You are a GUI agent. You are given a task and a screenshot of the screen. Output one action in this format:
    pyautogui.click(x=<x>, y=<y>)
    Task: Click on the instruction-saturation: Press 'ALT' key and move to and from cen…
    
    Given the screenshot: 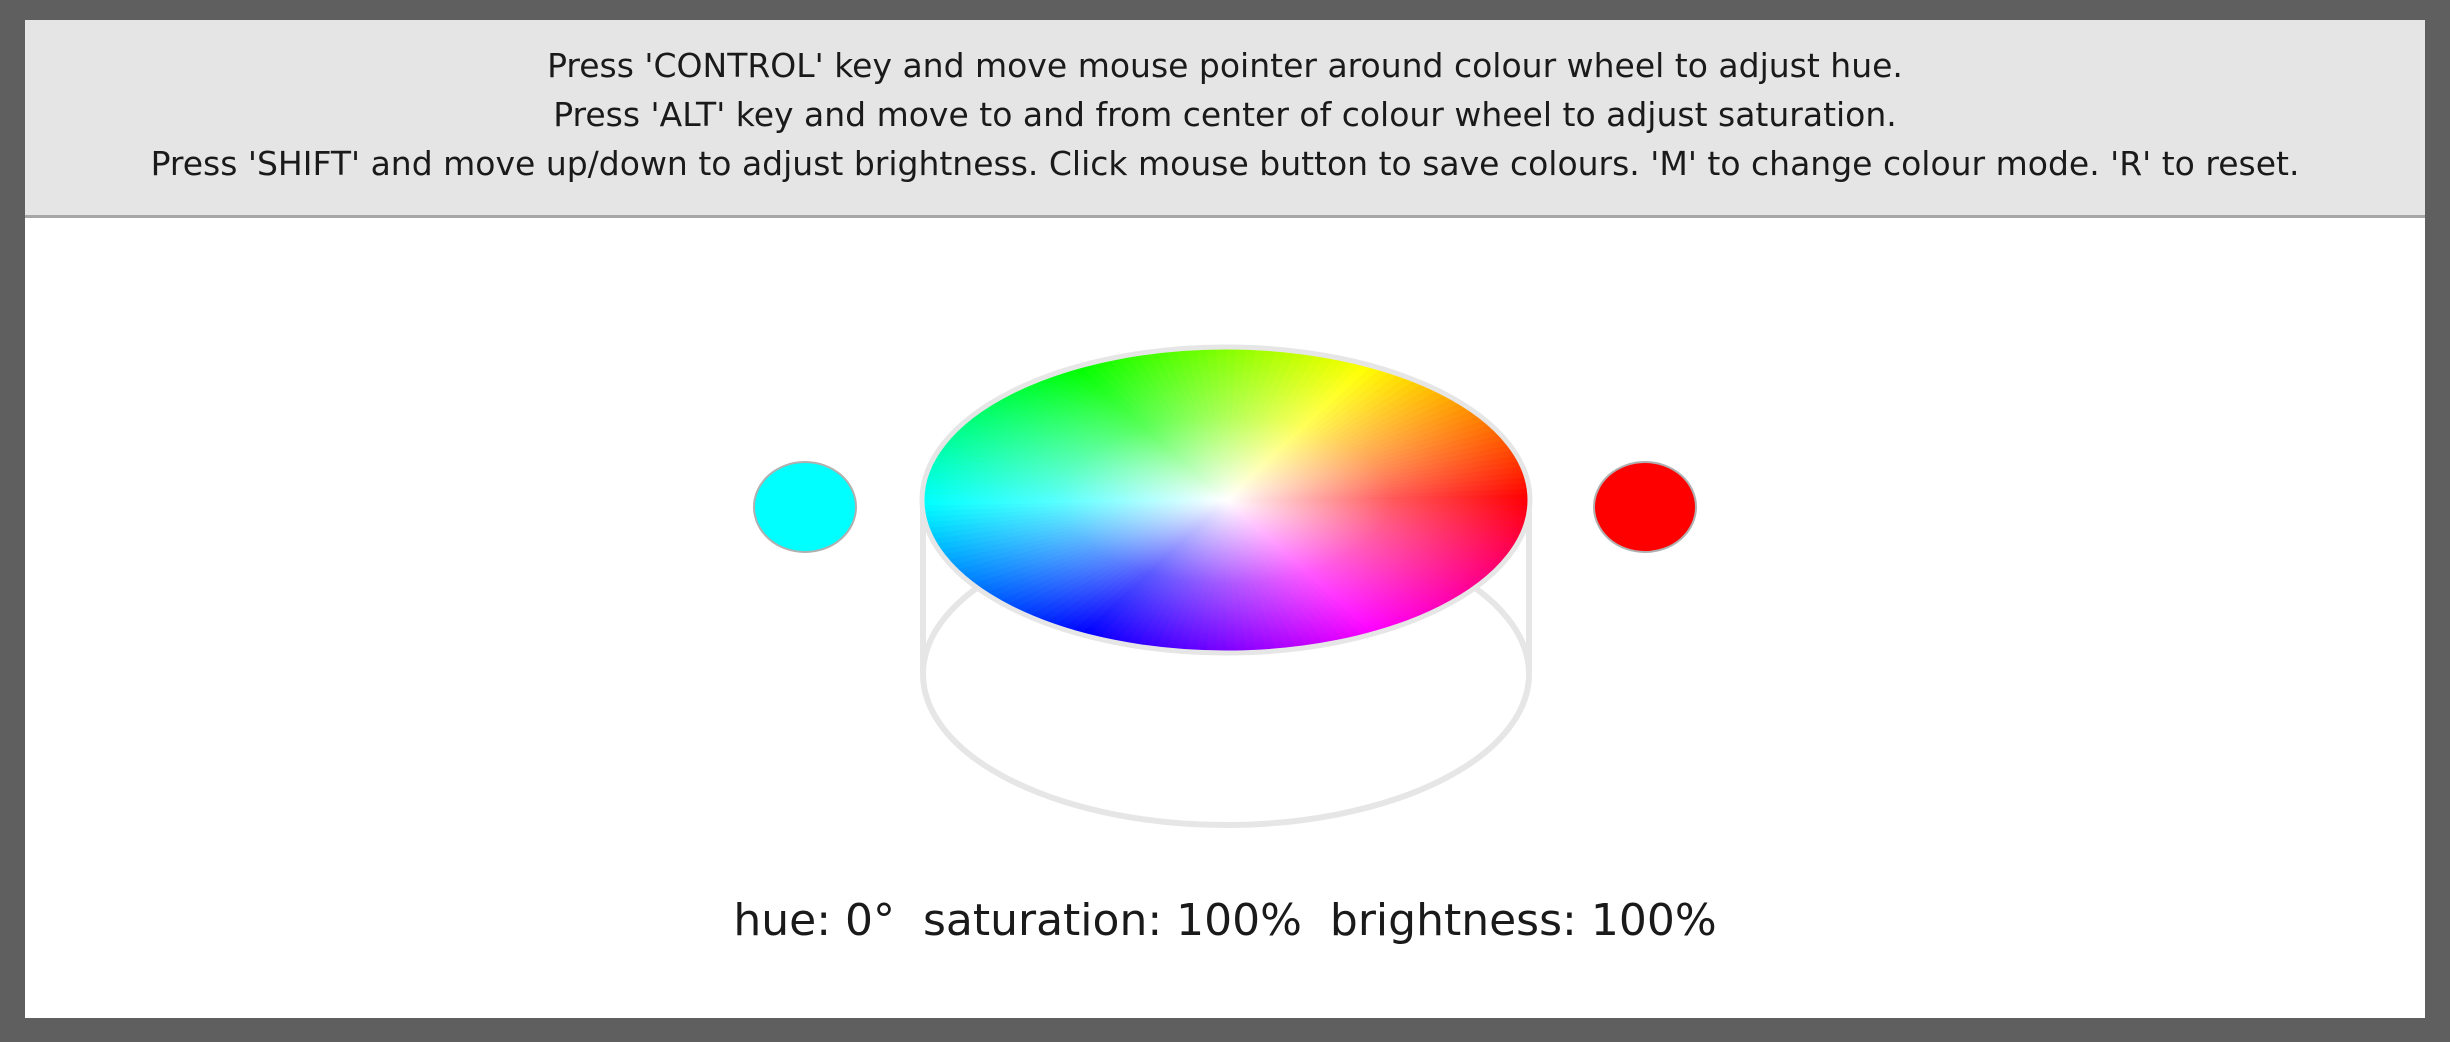 What is the action you would take?
    pyautogui.click(x=1225, y=114)
    